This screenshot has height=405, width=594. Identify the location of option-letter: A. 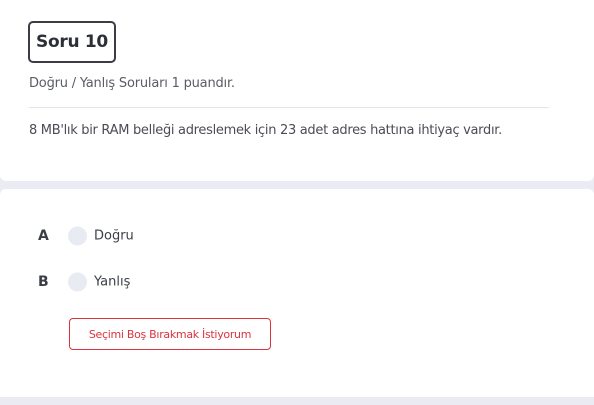
(43, 236).